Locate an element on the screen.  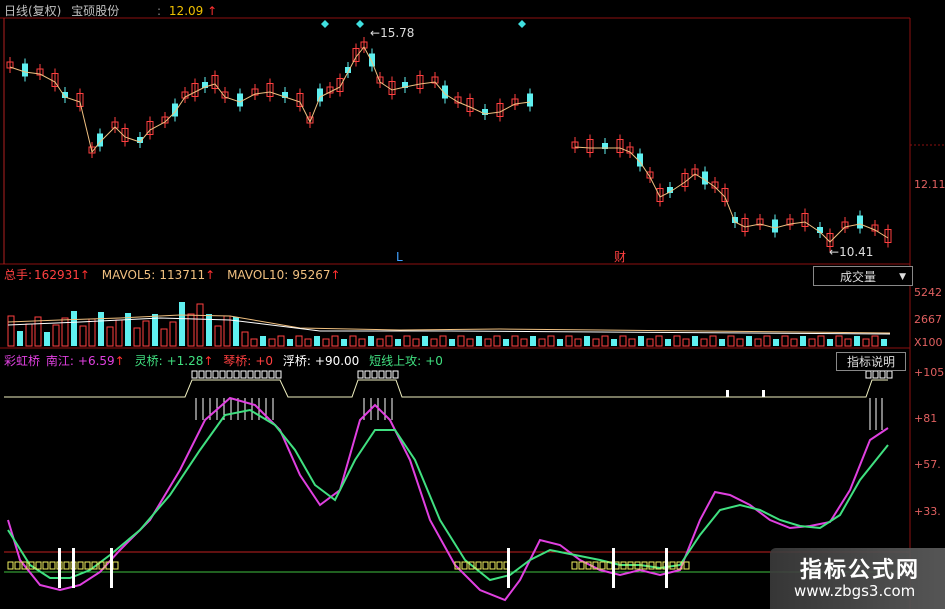
volume-bars is located at coordinates (449, 324).